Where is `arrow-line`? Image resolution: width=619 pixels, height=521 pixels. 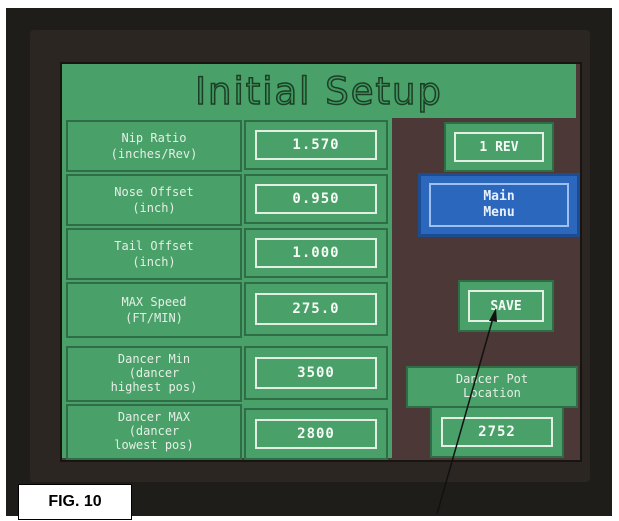
arrow-line is located at coordinates (465, 416).